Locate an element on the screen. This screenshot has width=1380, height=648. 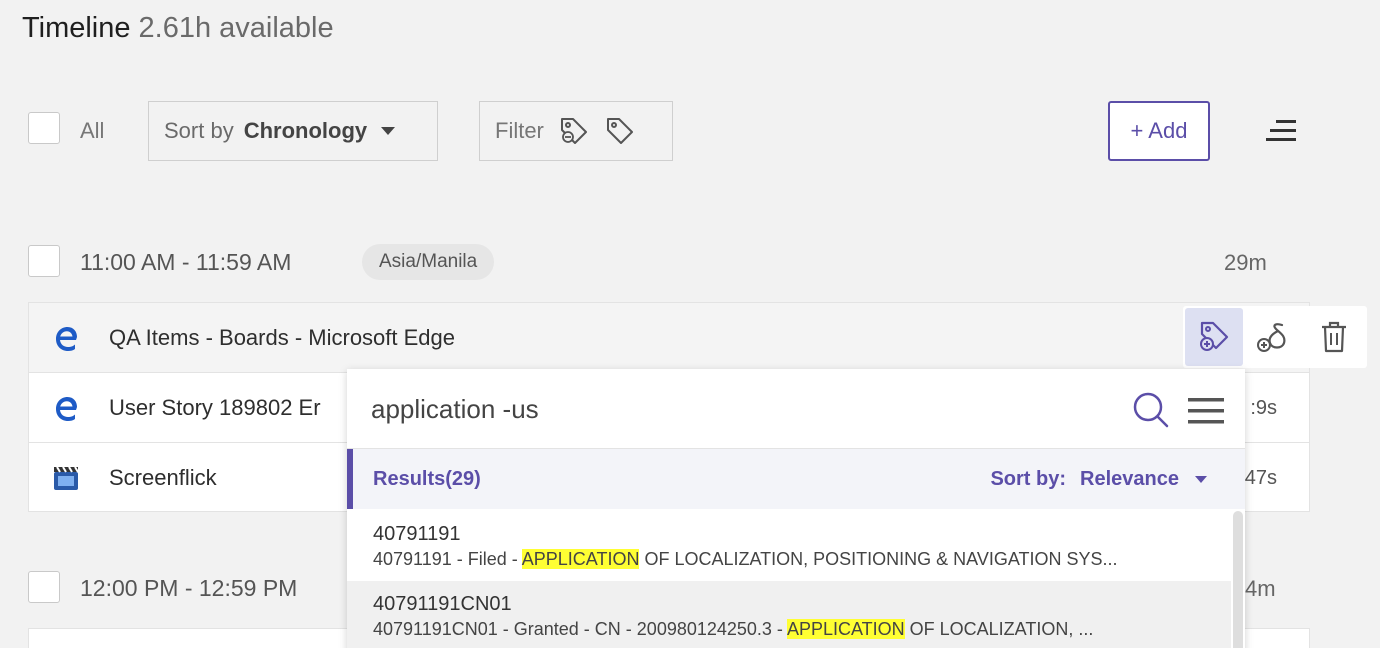
sort-value: Chronology is located at coordinates (305, 130).